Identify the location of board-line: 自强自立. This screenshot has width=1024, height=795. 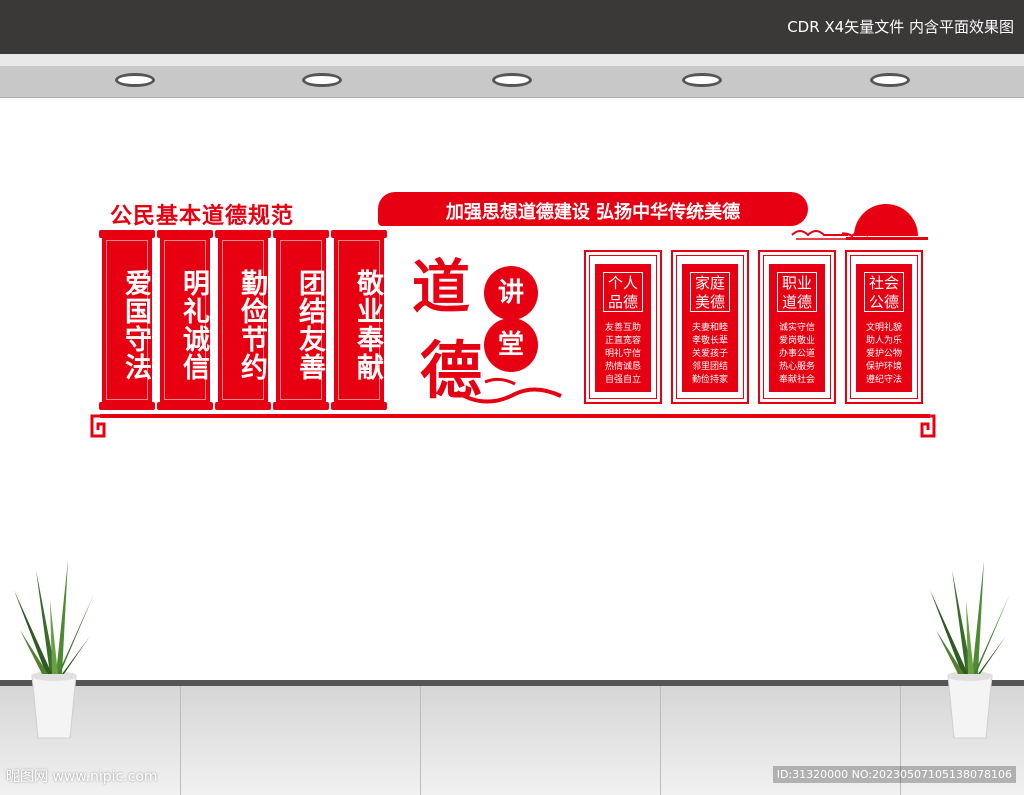
(622, 380).